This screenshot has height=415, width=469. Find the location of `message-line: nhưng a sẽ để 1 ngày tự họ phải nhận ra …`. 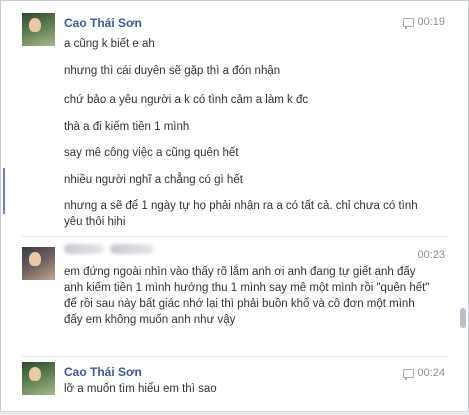

message-line: nhưng a sẽ để 1 ngày tự họ phải nhận ra … is located at coordinates (241, 214).